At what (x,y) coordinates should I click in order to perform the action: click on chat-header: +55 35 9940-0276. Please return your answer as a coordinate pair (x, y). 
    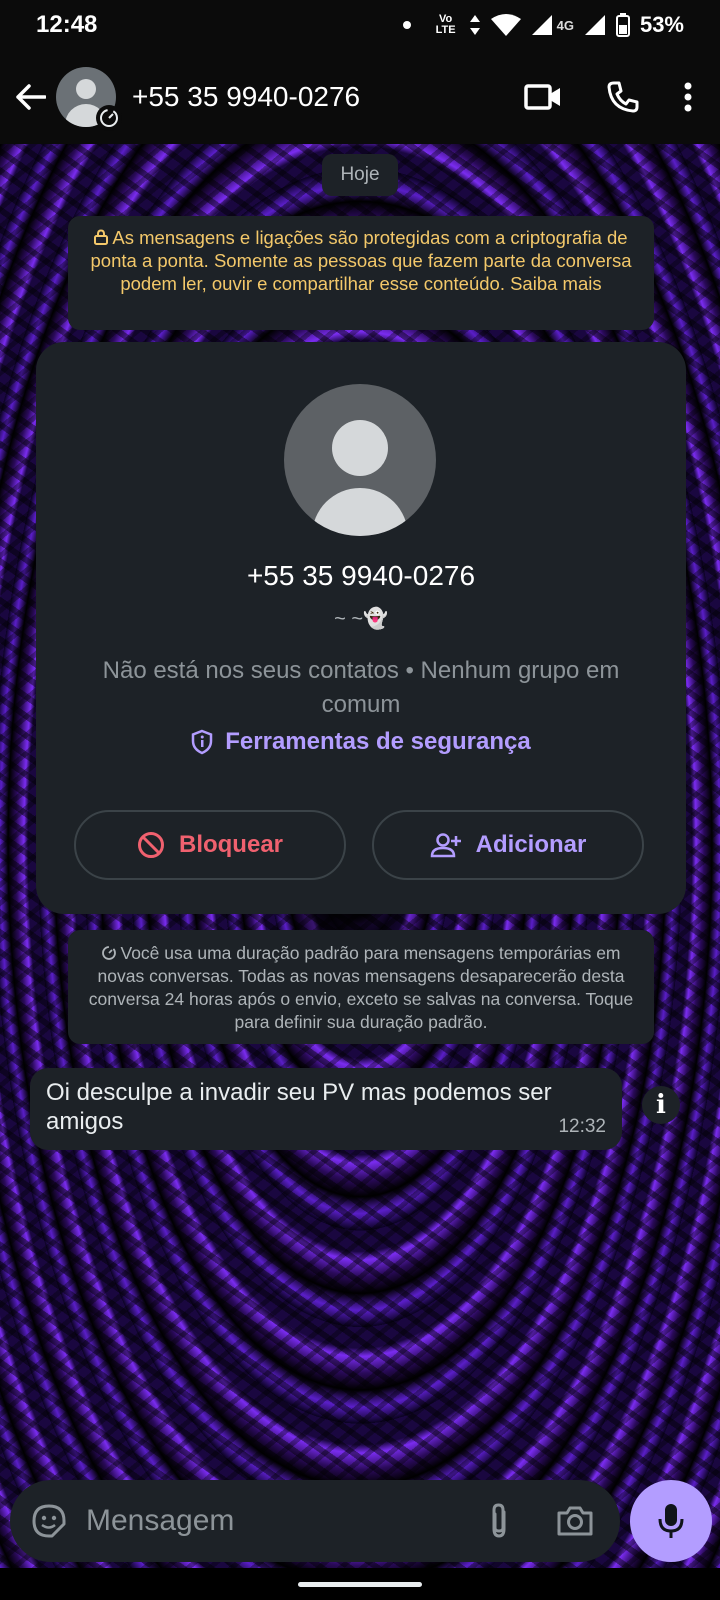
    Looking at the image, I should click on (360, 97).